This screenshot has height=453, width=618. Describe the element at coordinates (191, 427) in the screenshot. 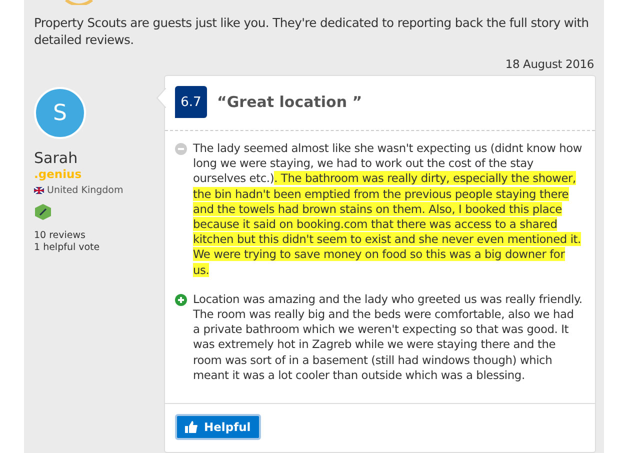

I see `thumbs-up-icon` at that location.